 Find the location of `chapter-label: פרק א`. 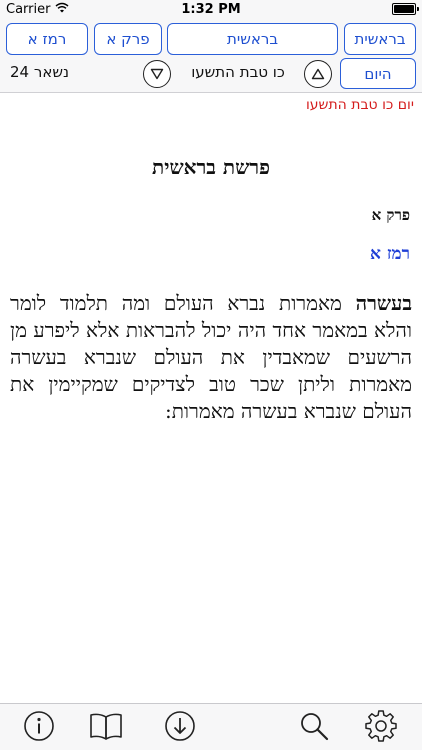

chapter-label: פרק א is located at coordinates (390, 215).